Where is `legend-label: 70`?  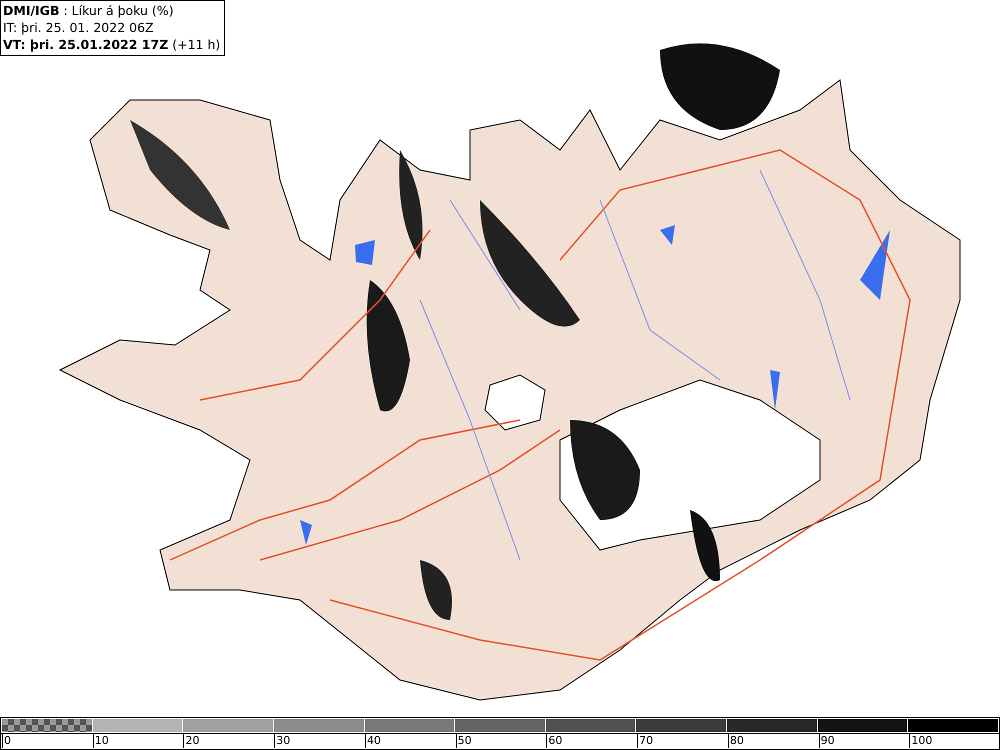 legend-label: 70 is located at coordinates (645, 741).